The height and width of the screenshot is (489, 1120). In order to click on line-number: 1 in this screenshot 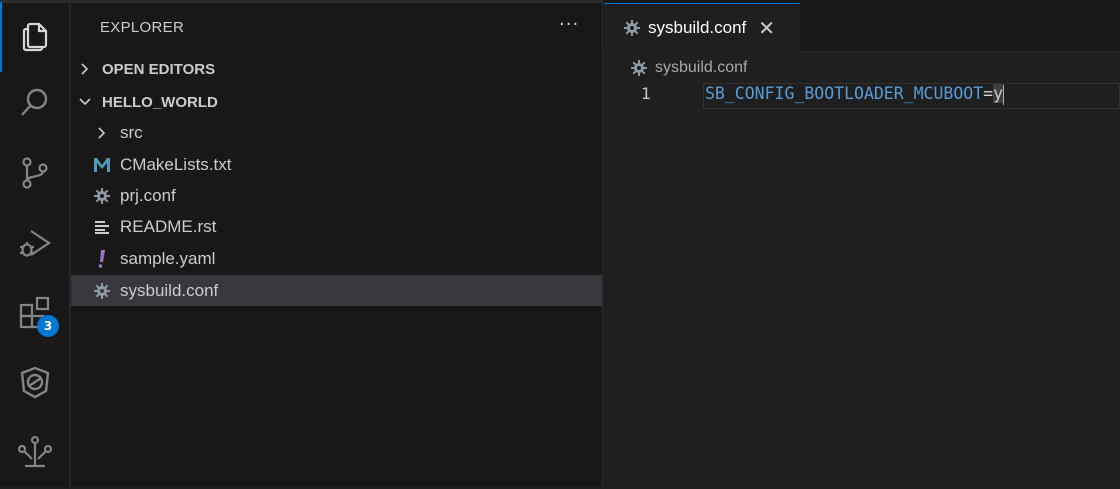, I will do `click(646, 93)`.